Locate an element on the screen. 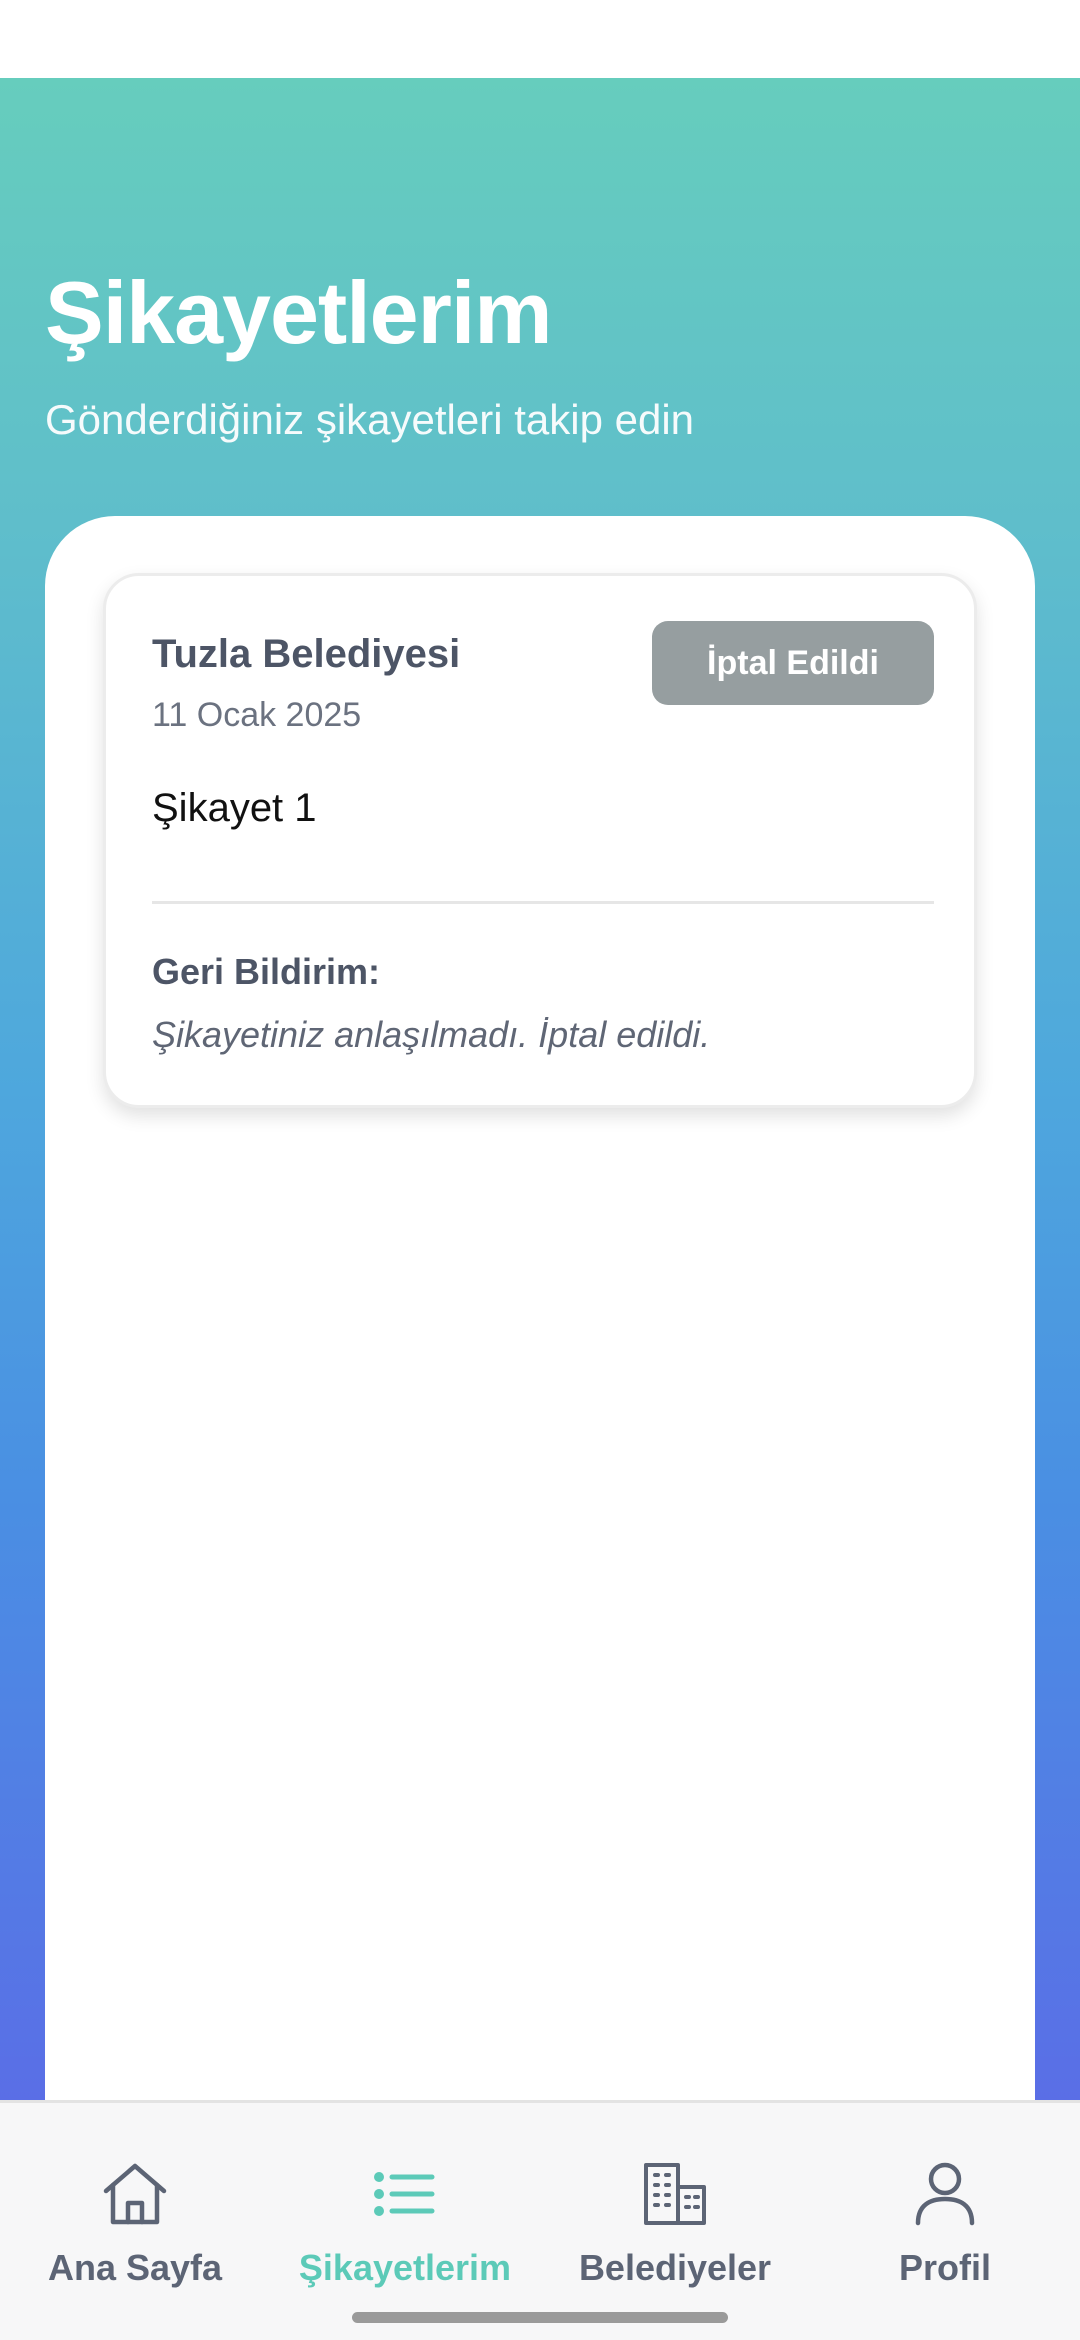 This screenshot has height=2340, width=1080. feedback-label: Geri Bildirim: is located at coordinates (266, 971).